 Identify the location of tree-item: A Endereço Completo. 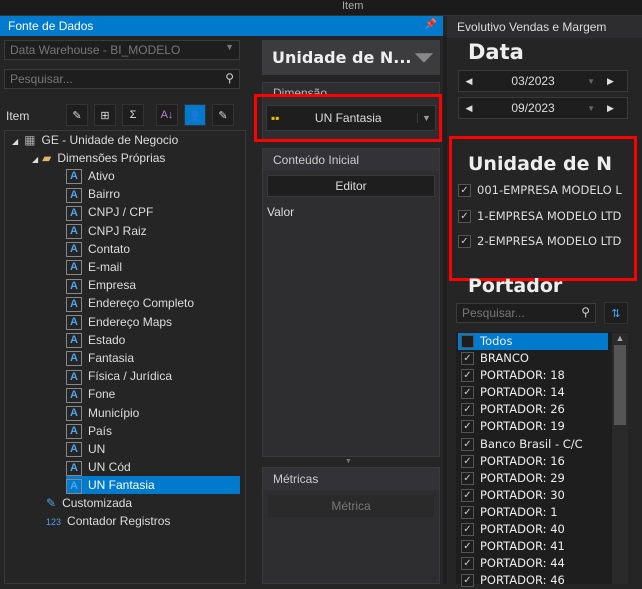
(130, 303).